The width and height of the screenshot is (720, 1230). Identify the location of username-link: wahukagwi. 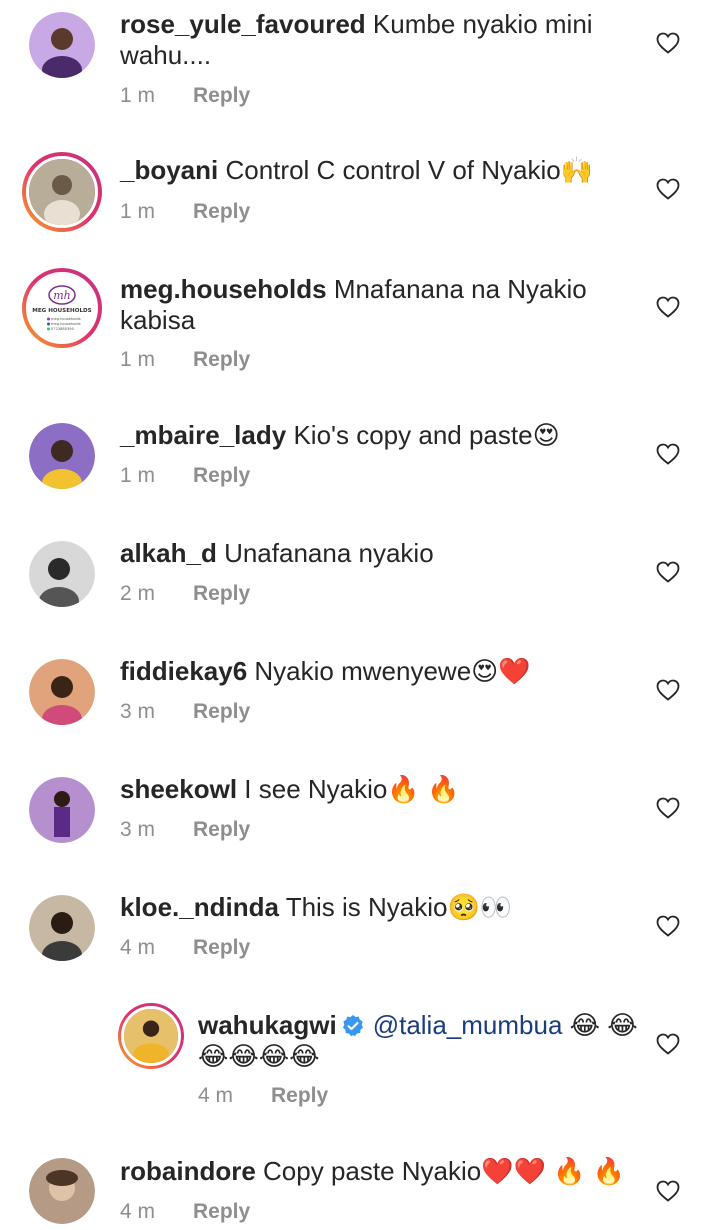
(267, 1025).